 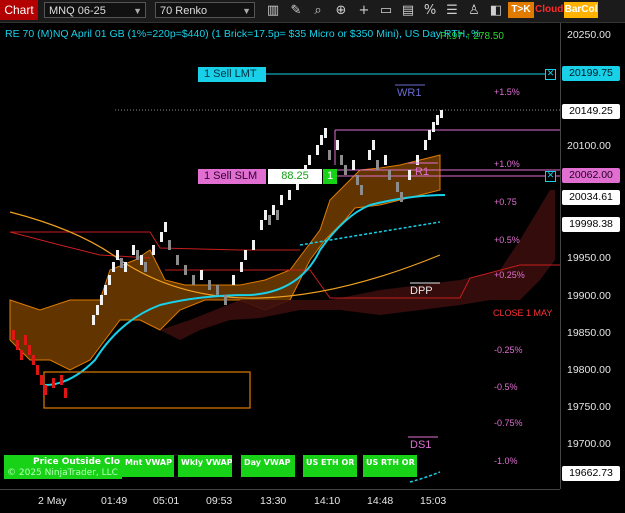 I want to click on price-tick: 19700.00, so click(x=589, y=444).